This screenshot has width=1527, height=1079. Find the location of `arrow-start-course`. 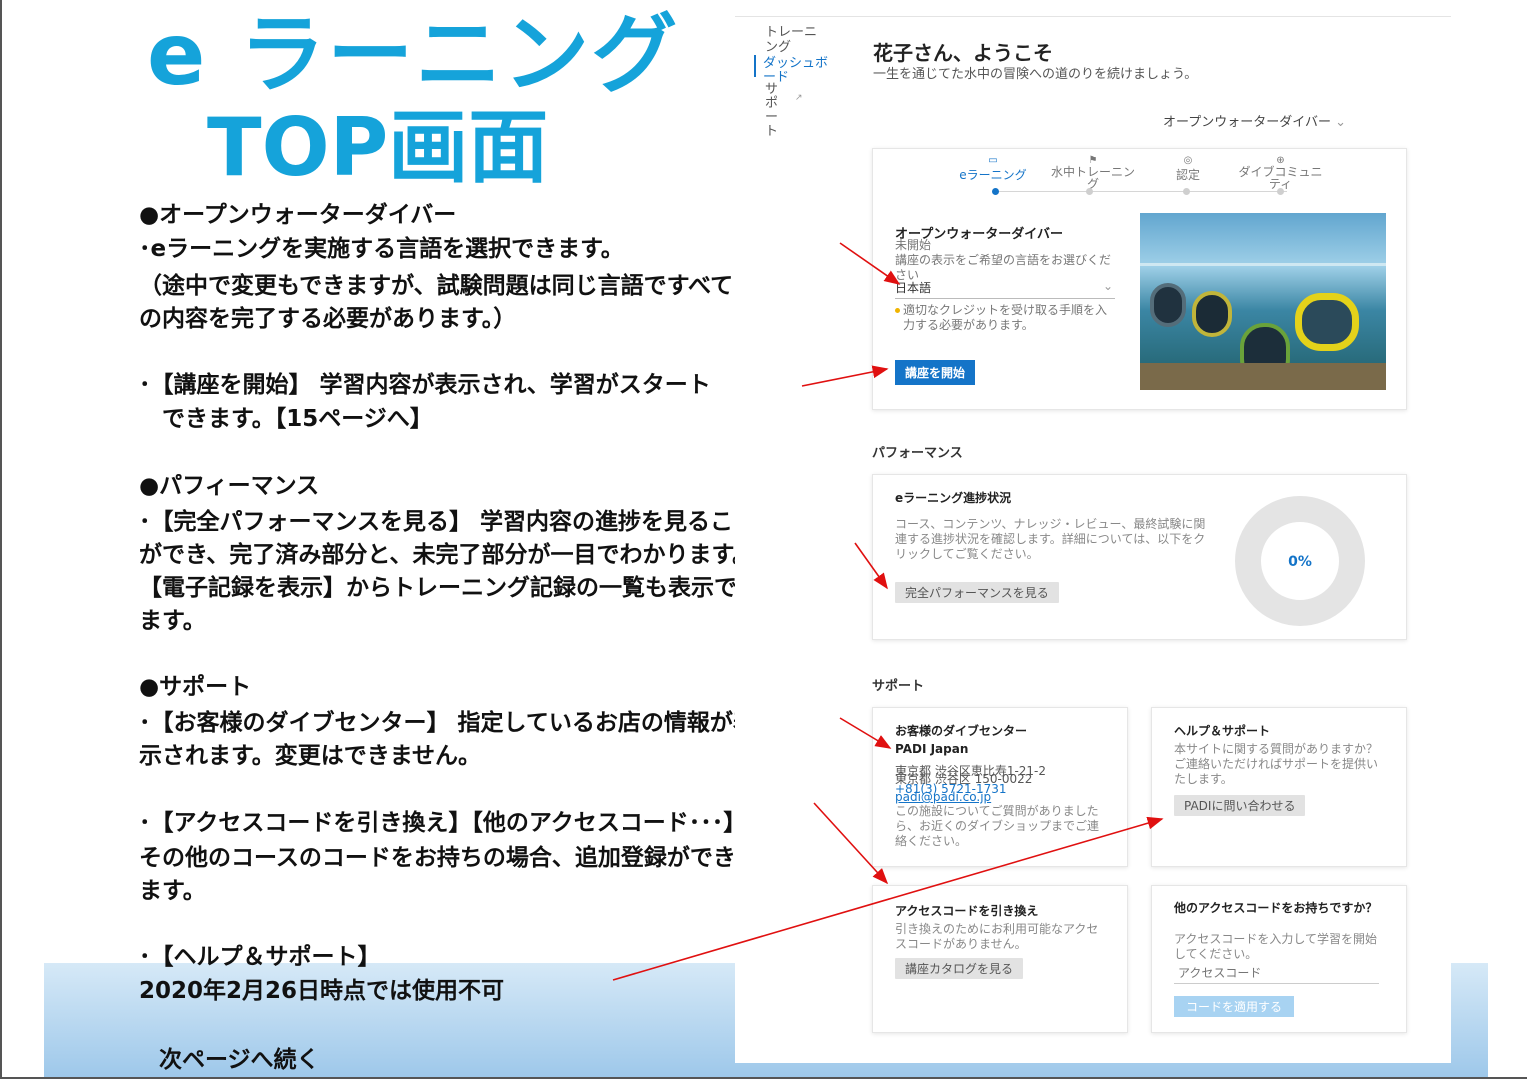

arrow-start-course is located at coordinates (845, 376).